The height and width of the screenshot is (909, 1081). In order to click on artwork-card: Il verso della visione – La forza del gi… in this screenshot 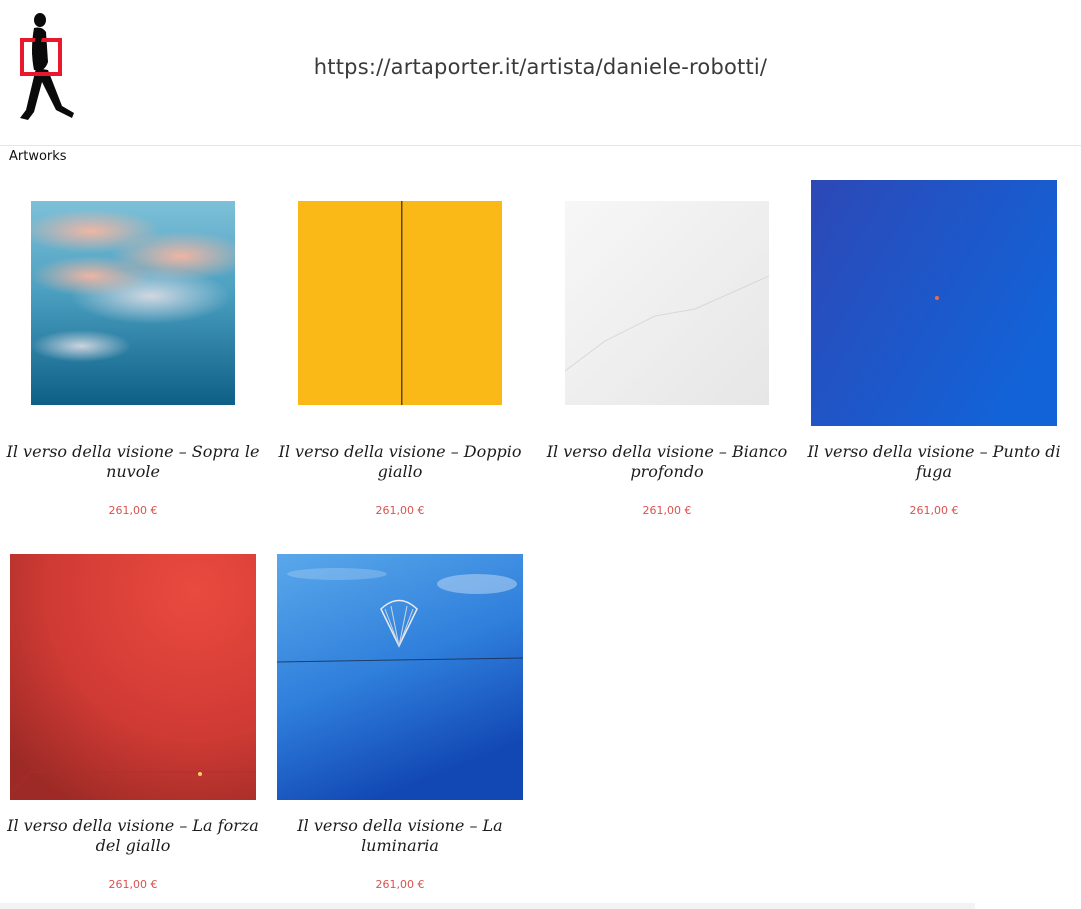, I will do `click(133, 726)`.